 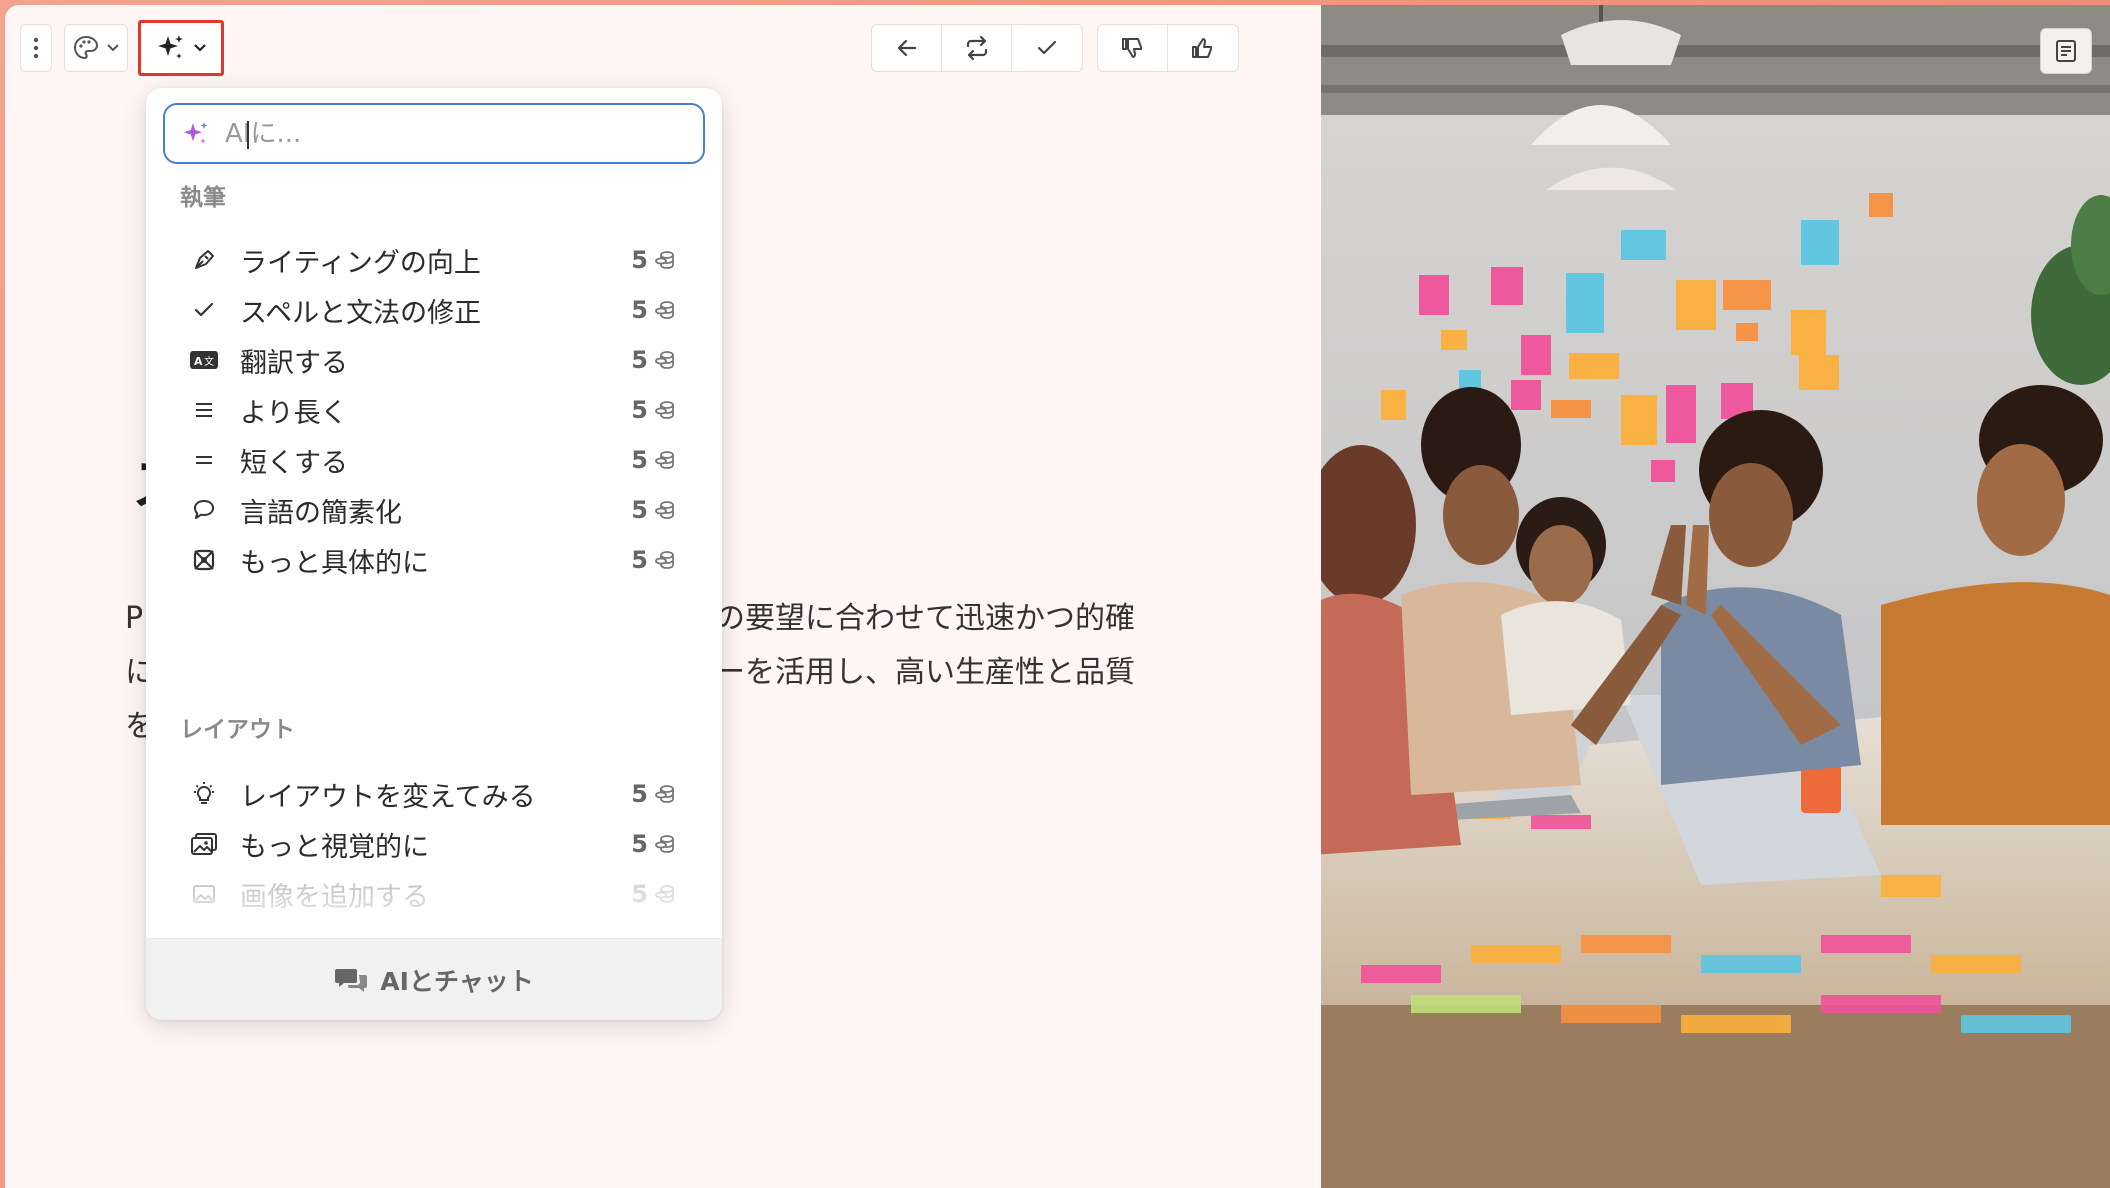 I want to click on menu-item-label: レイアウトを変えてみる, so click(x=388, y=797).